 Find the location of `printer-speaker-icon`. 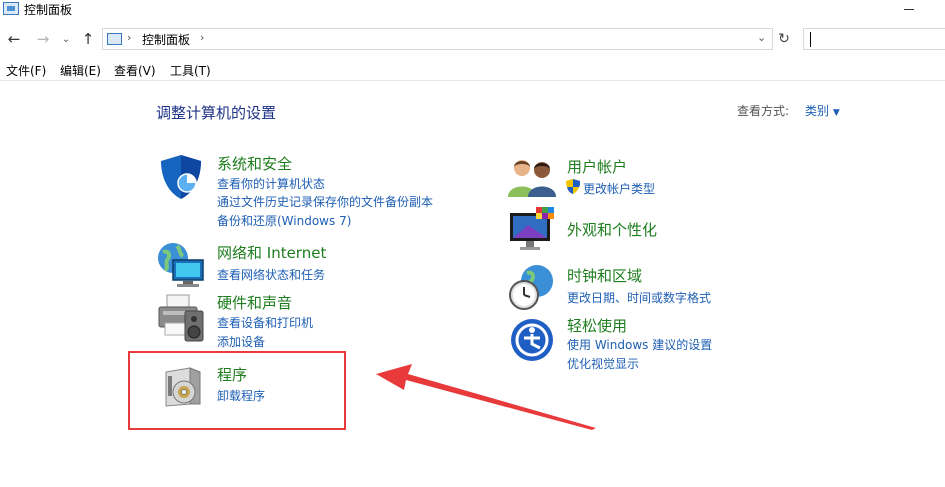

printer-speaker-icon is located at coordinates (181, 318).